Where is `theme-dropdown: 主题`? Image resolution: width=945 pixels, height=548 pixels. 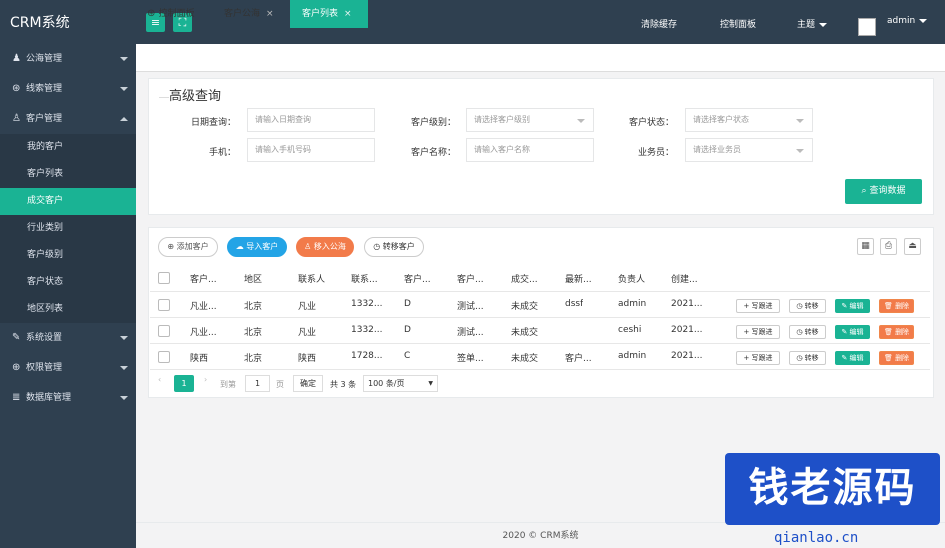
theme-dropdown: 主题 is located at coordinates (812, 23).